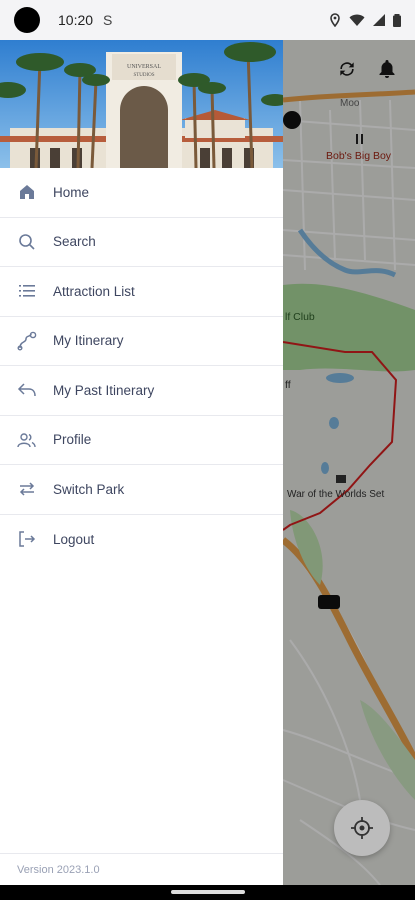 The image size is (415, 900). I want to click on signal-icon, so click(379, 20).